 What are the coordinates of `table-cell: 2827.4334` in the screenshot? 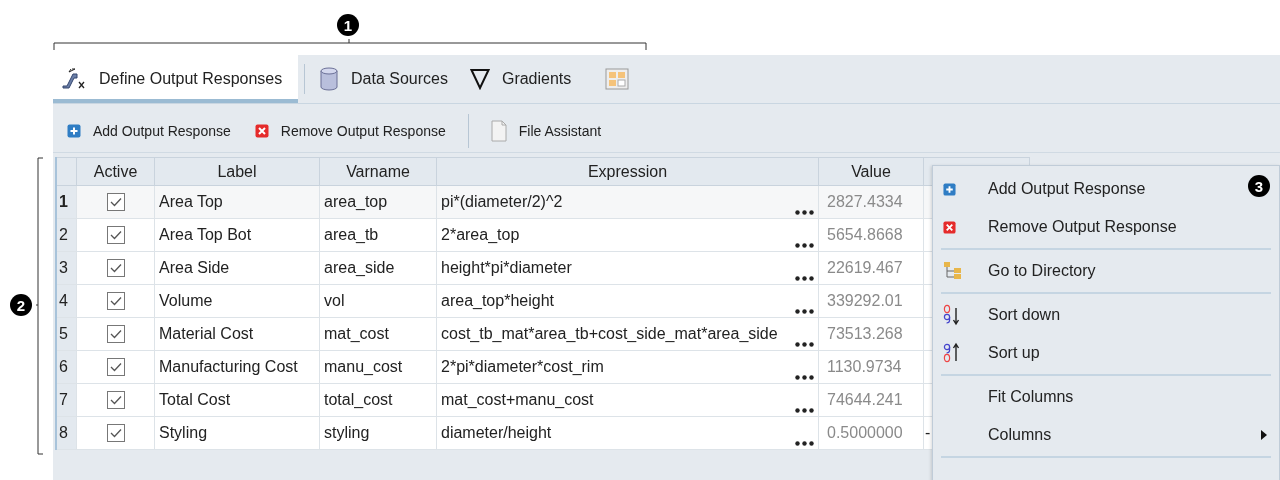 It's located at (871, 202).